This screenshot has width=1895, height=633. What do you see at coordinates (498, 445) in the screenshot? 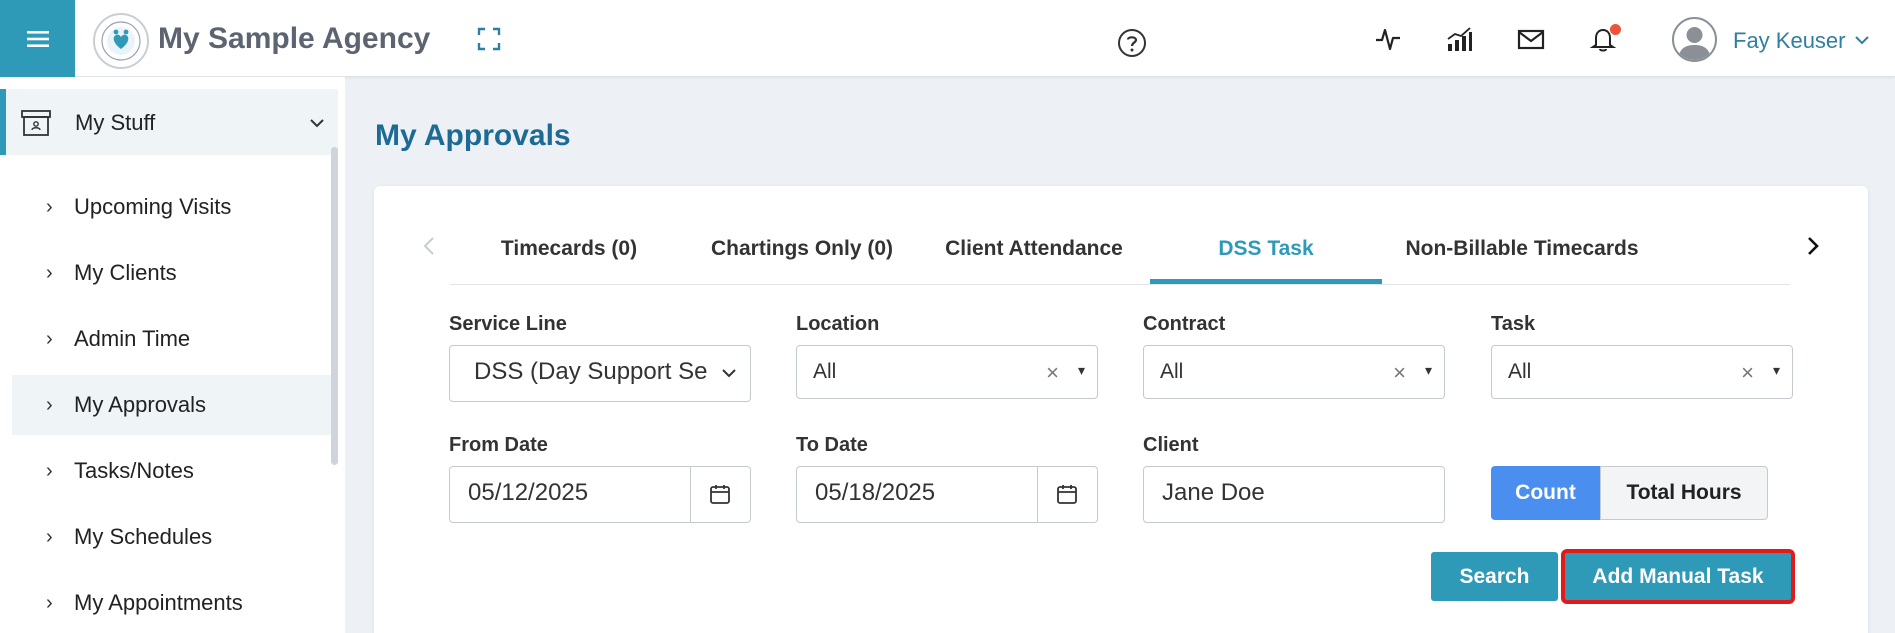
I see `from-date-label: From Date` at bounding box center [498, 445].